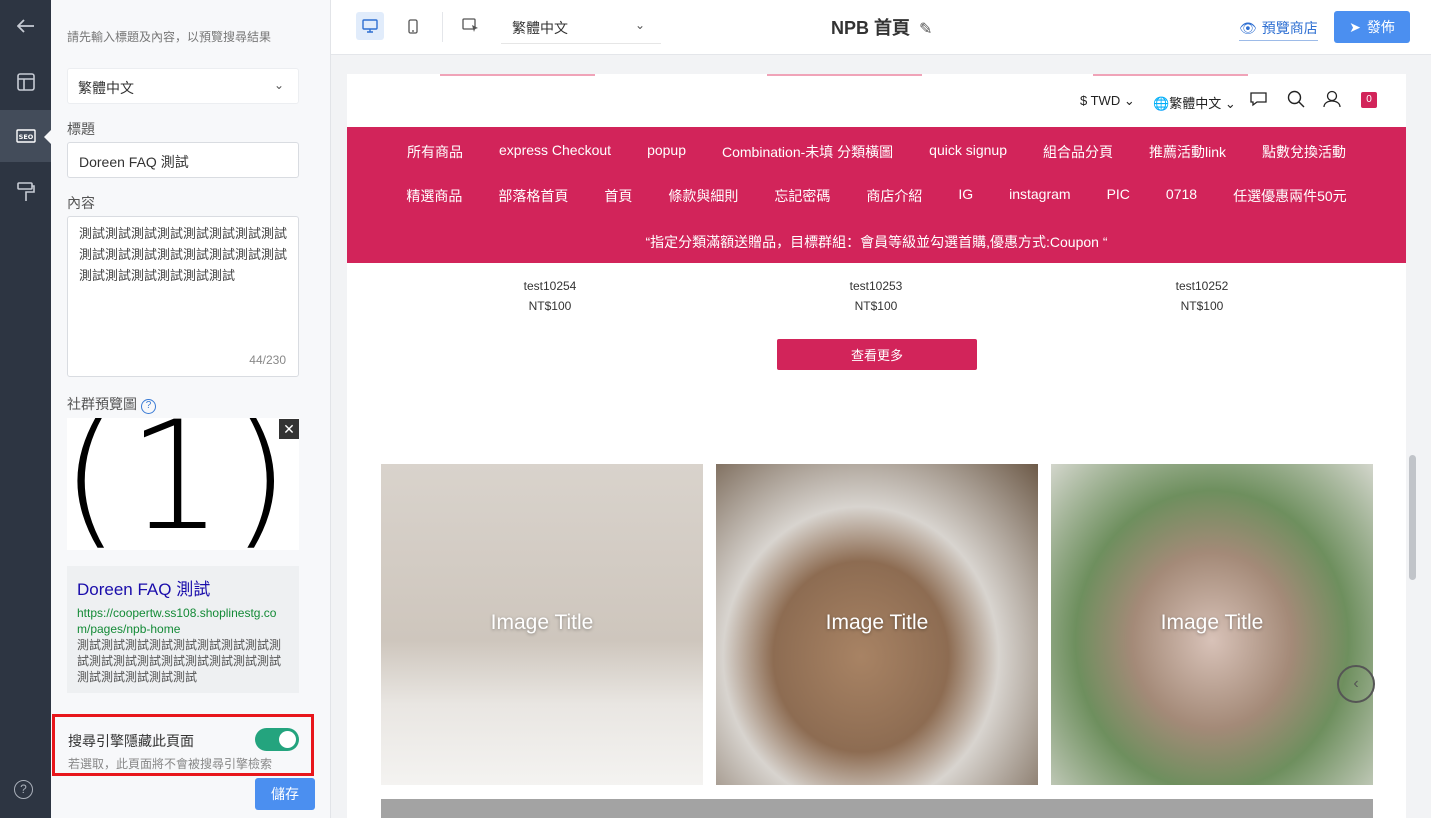 The height and width of the screenshot is (818, 1431). Describe the element at coordinates (285, 794) in the screenshot. I see `save-button: 儲存` at that location.